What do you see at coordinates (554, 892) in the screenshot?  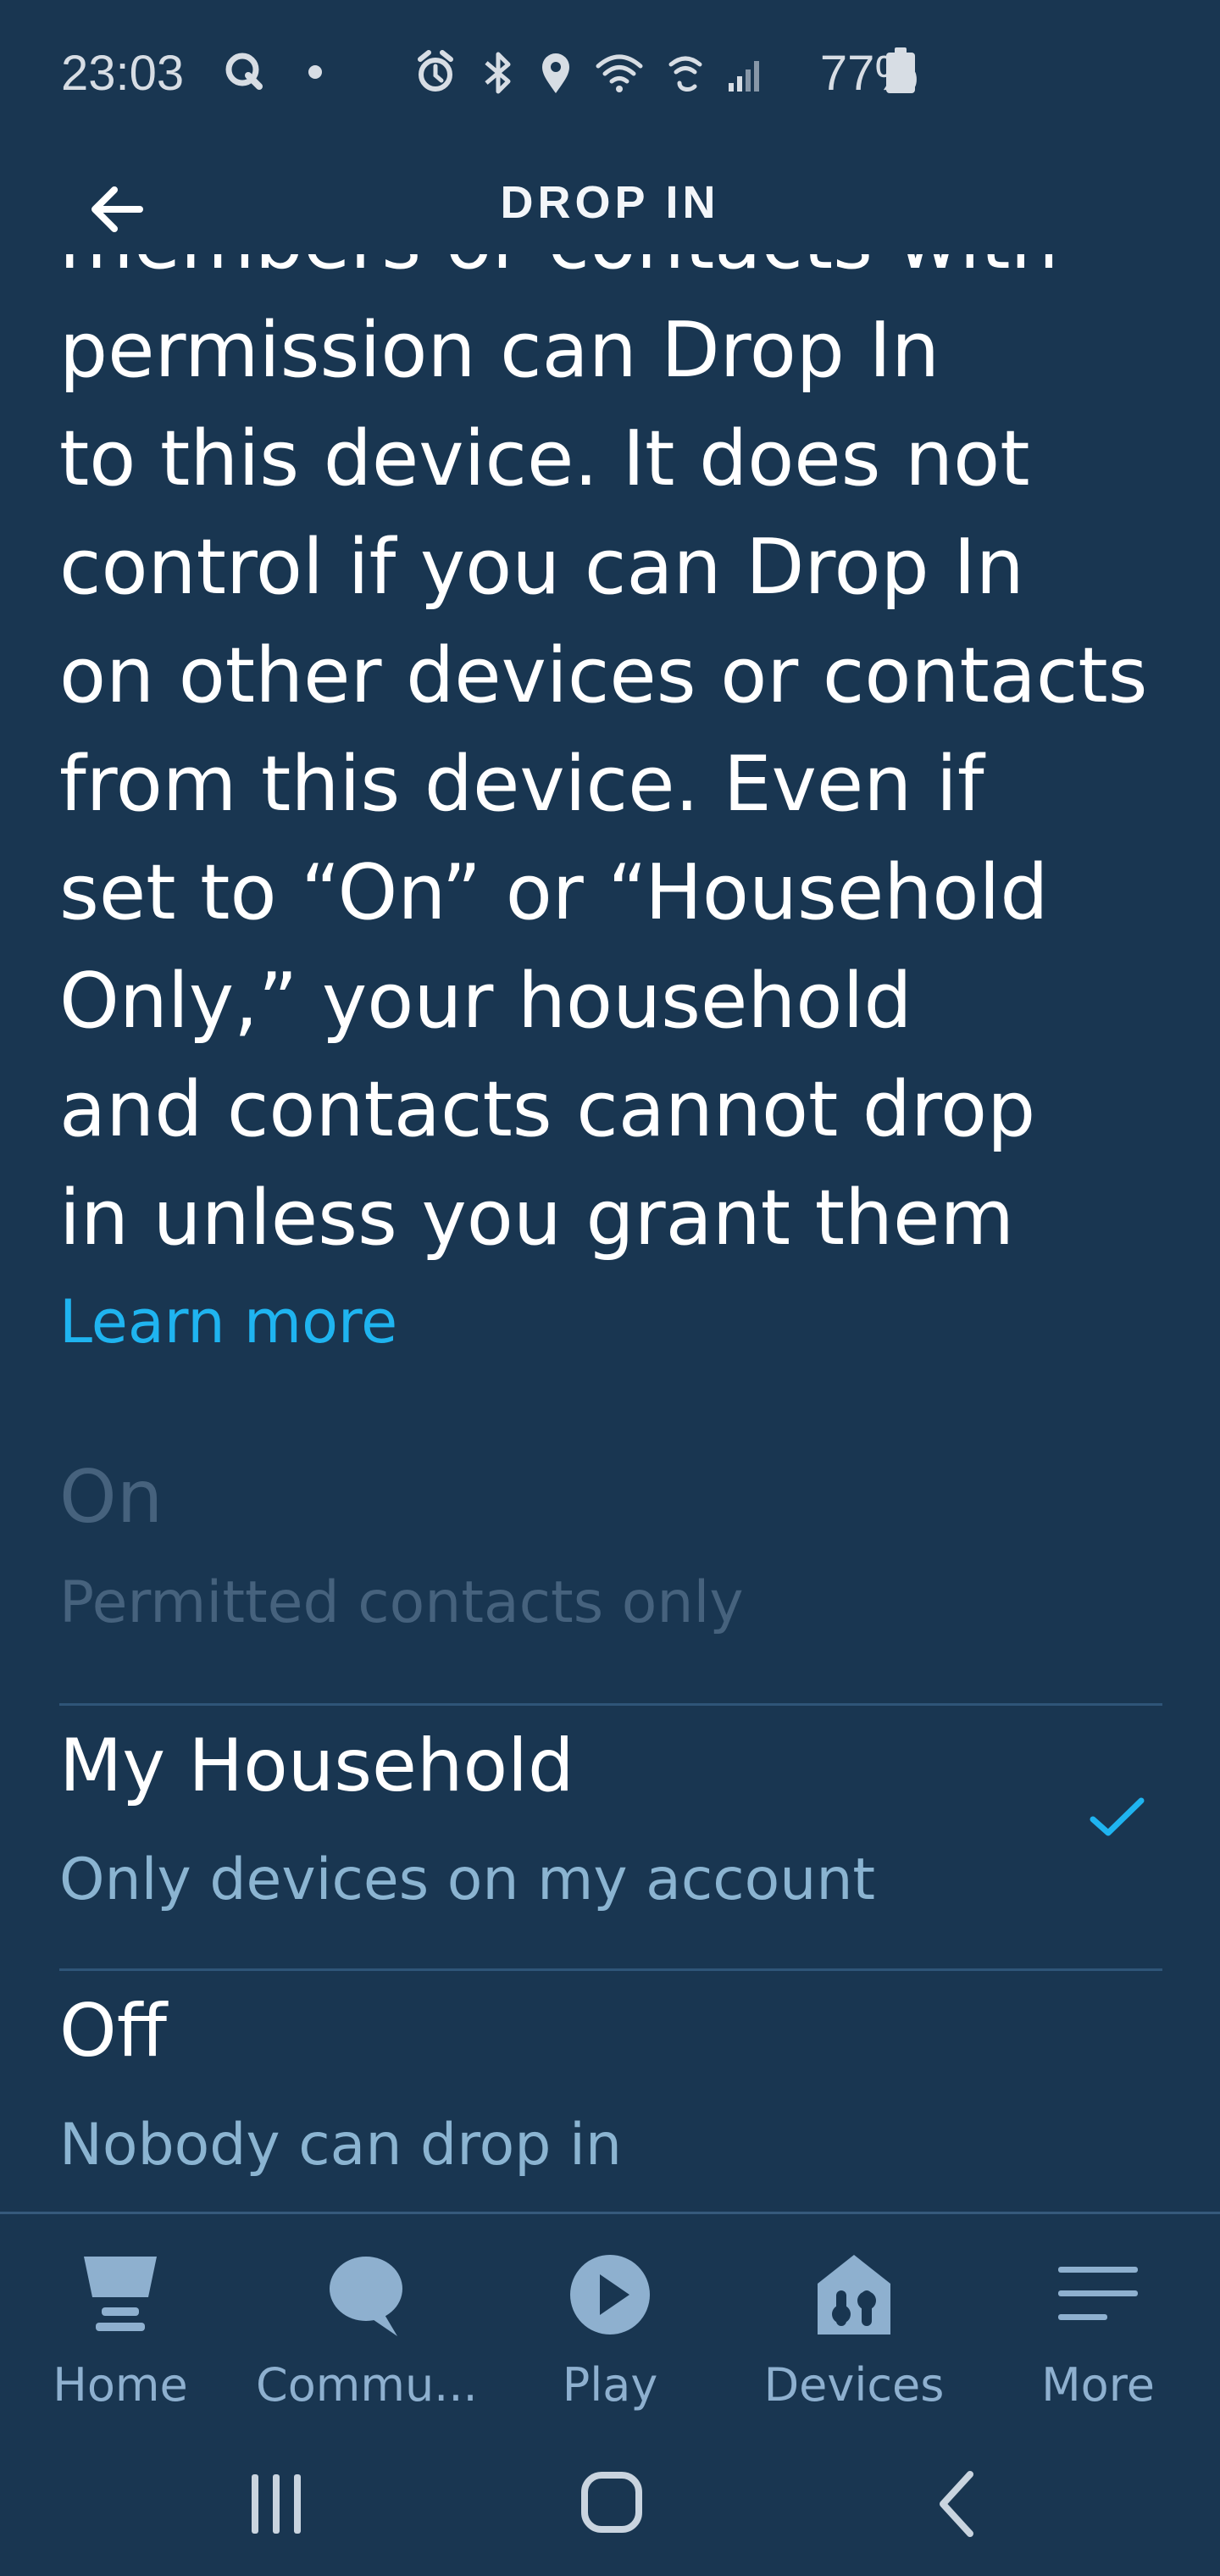 I see `description-line: set to “On” or “Household` at bounding box center [554, 892].